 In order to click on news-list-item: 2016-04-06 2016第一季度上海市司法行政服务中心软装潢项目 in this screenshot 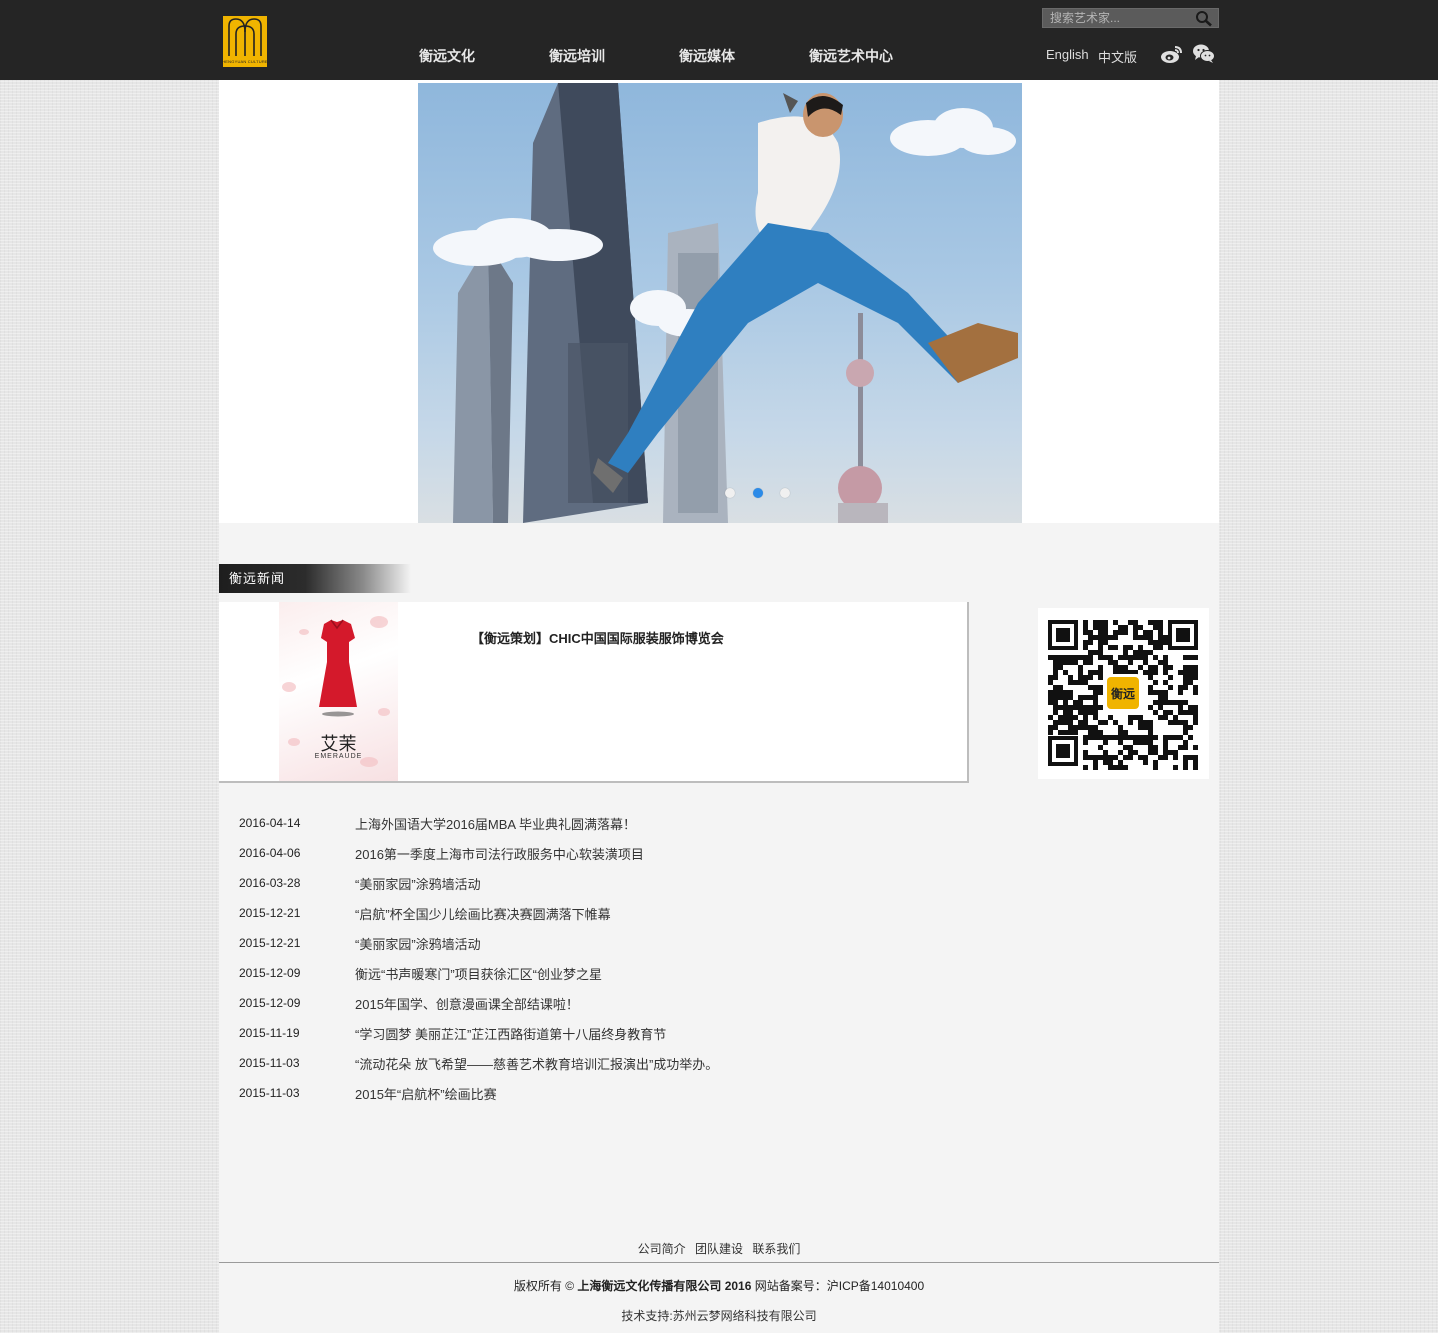, I will do `click(589, 853)`.